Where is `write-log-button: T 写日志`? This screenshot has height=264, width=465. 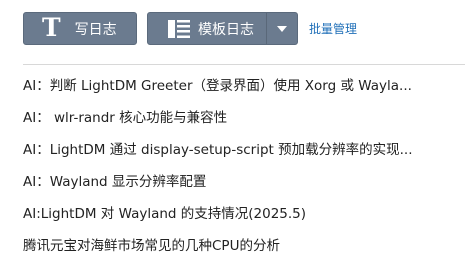
write-log-button: T 写日志 is located at coordinates (80, 28).